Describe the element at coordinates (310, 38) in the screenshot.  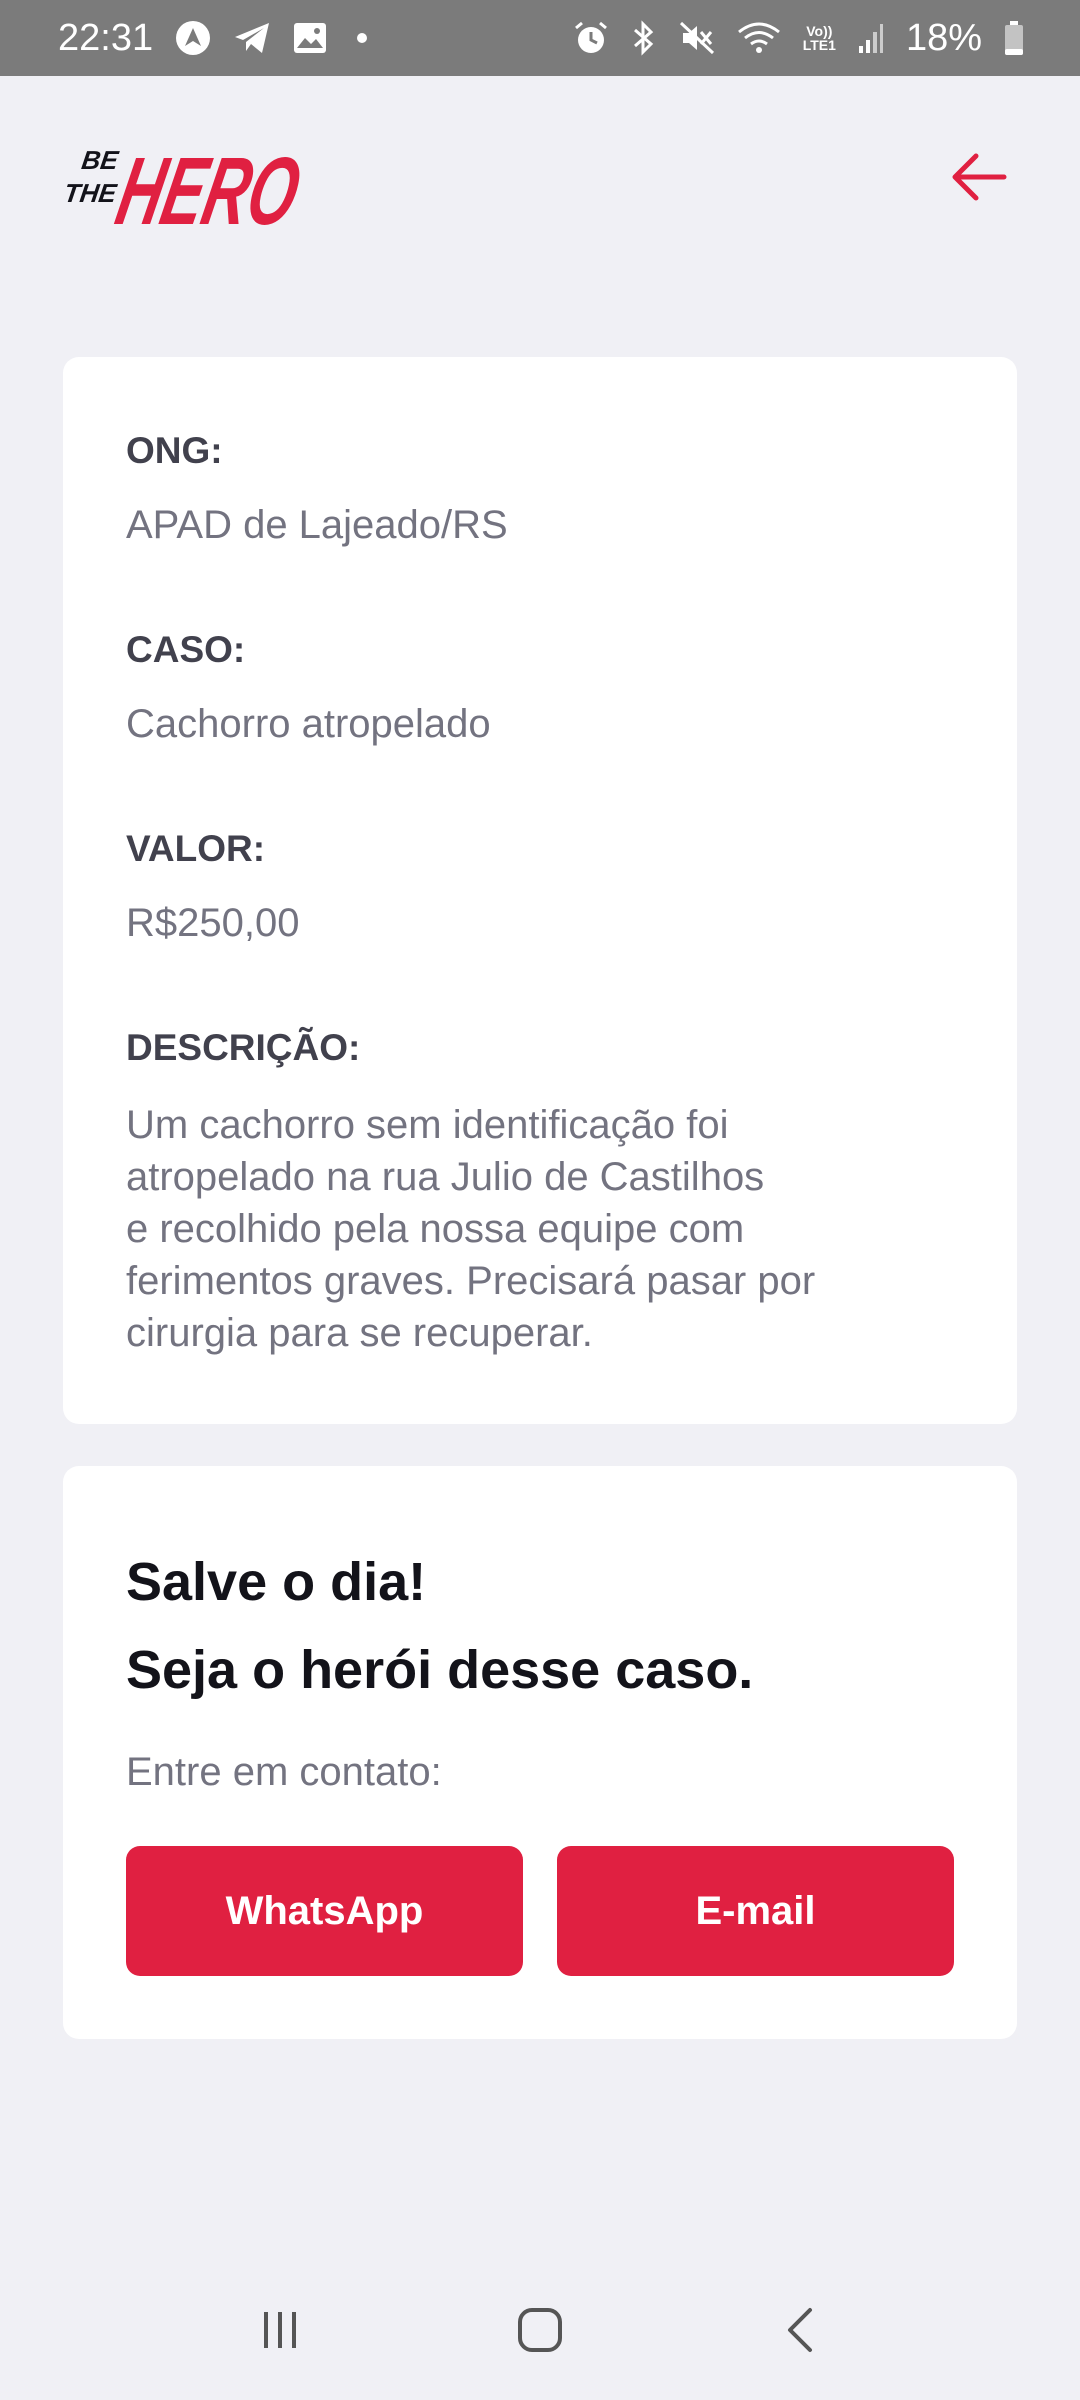
I see `gallery-icon` at that location.